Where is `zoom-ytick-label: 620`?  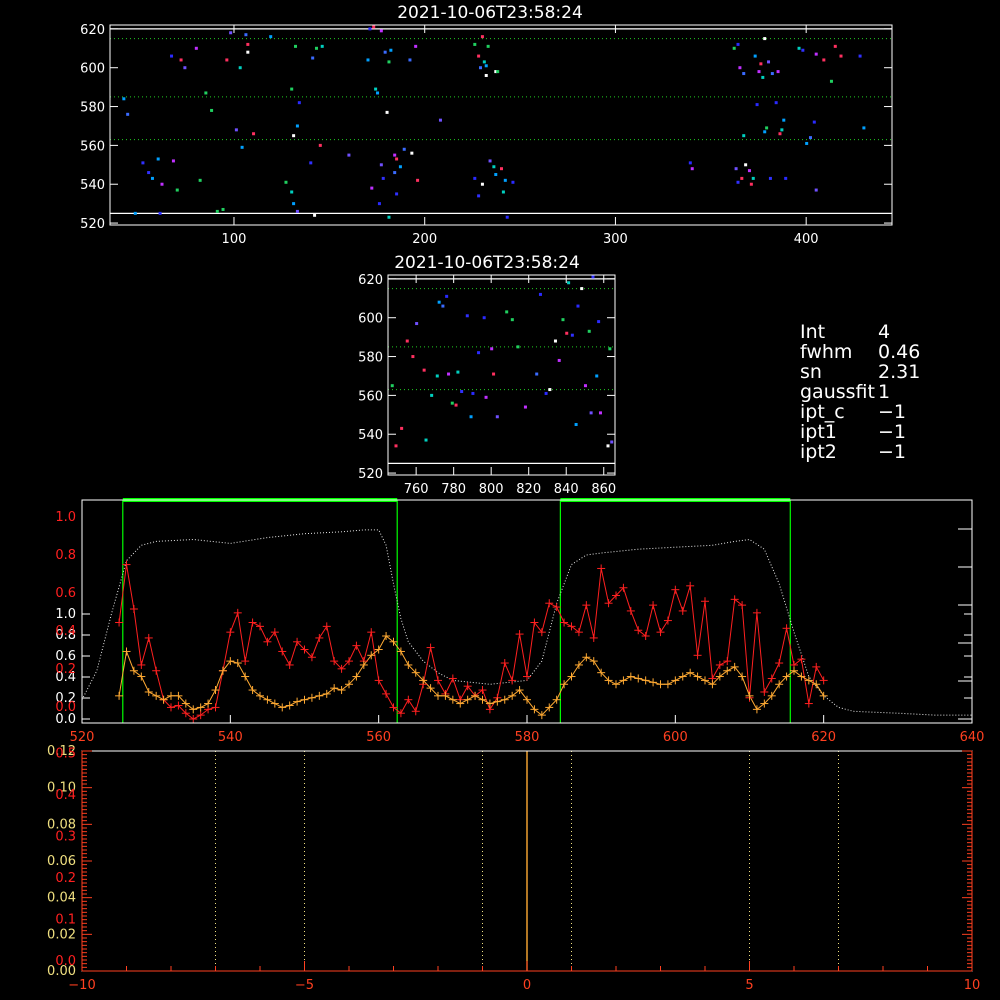
zoom-ytick-label: 620 is located at coordinates (370, 280).